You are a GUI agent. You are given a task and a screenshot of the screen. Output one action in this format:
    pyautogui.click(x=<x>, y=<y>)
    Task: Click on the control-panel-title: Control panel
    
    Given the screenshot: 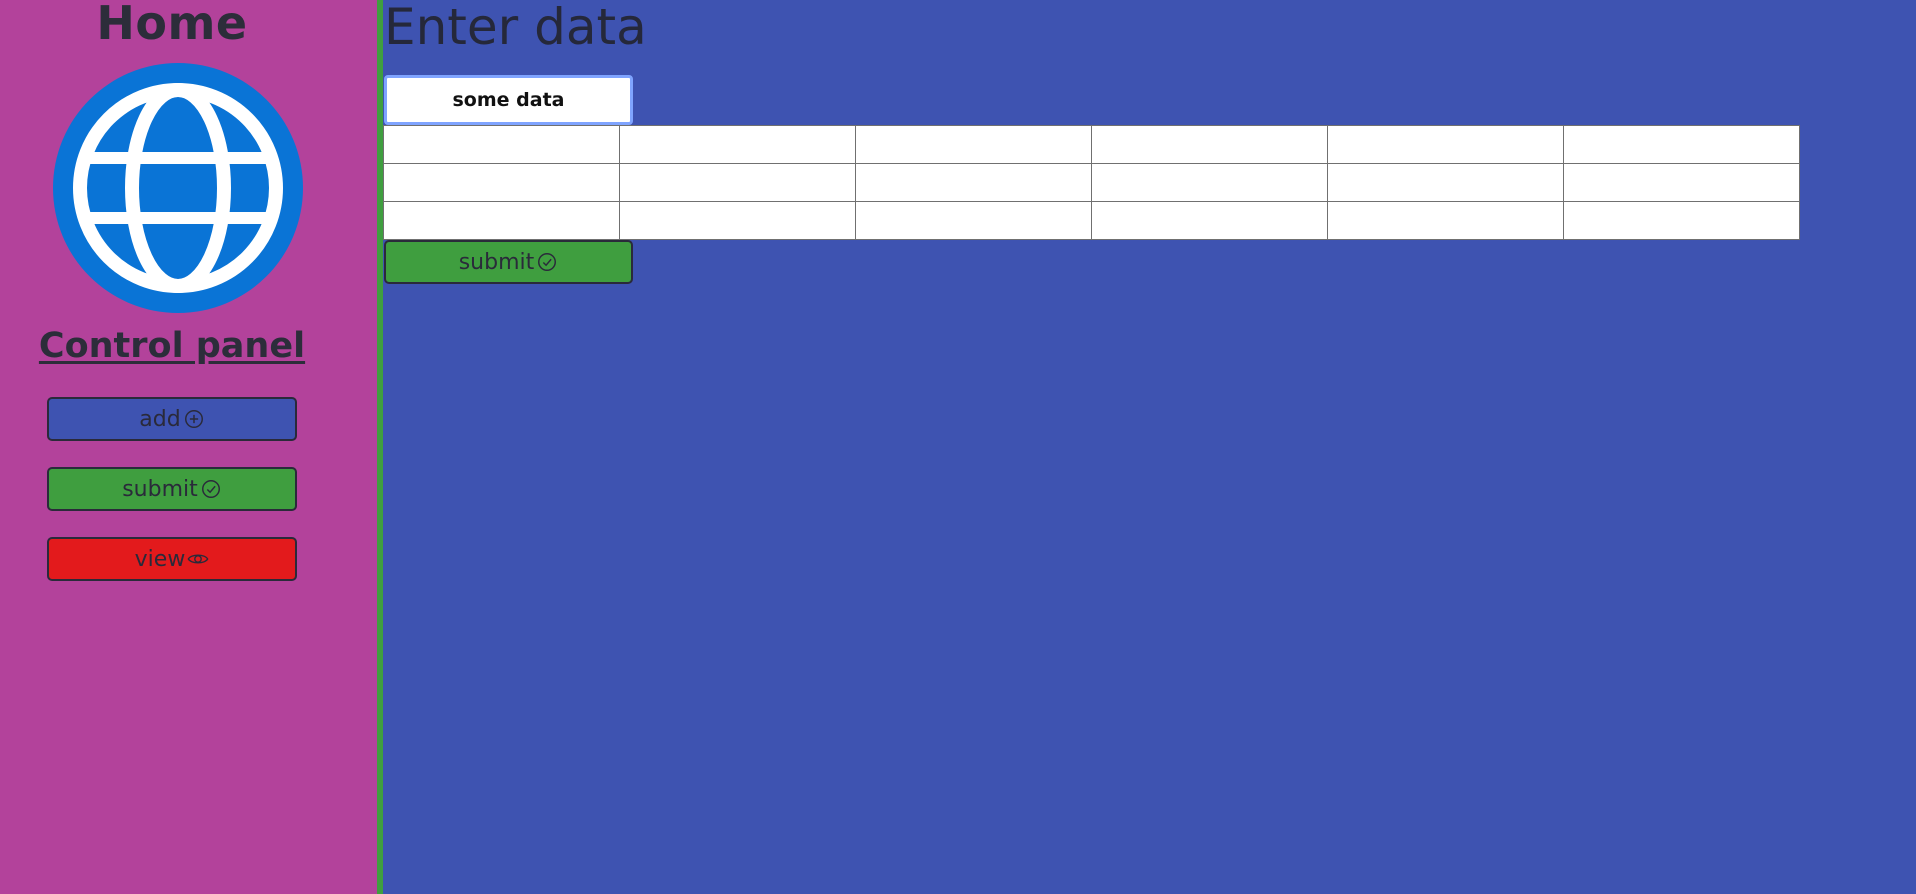 What is the action you would take?
    pyautogui.click(x=172, y=346)
    